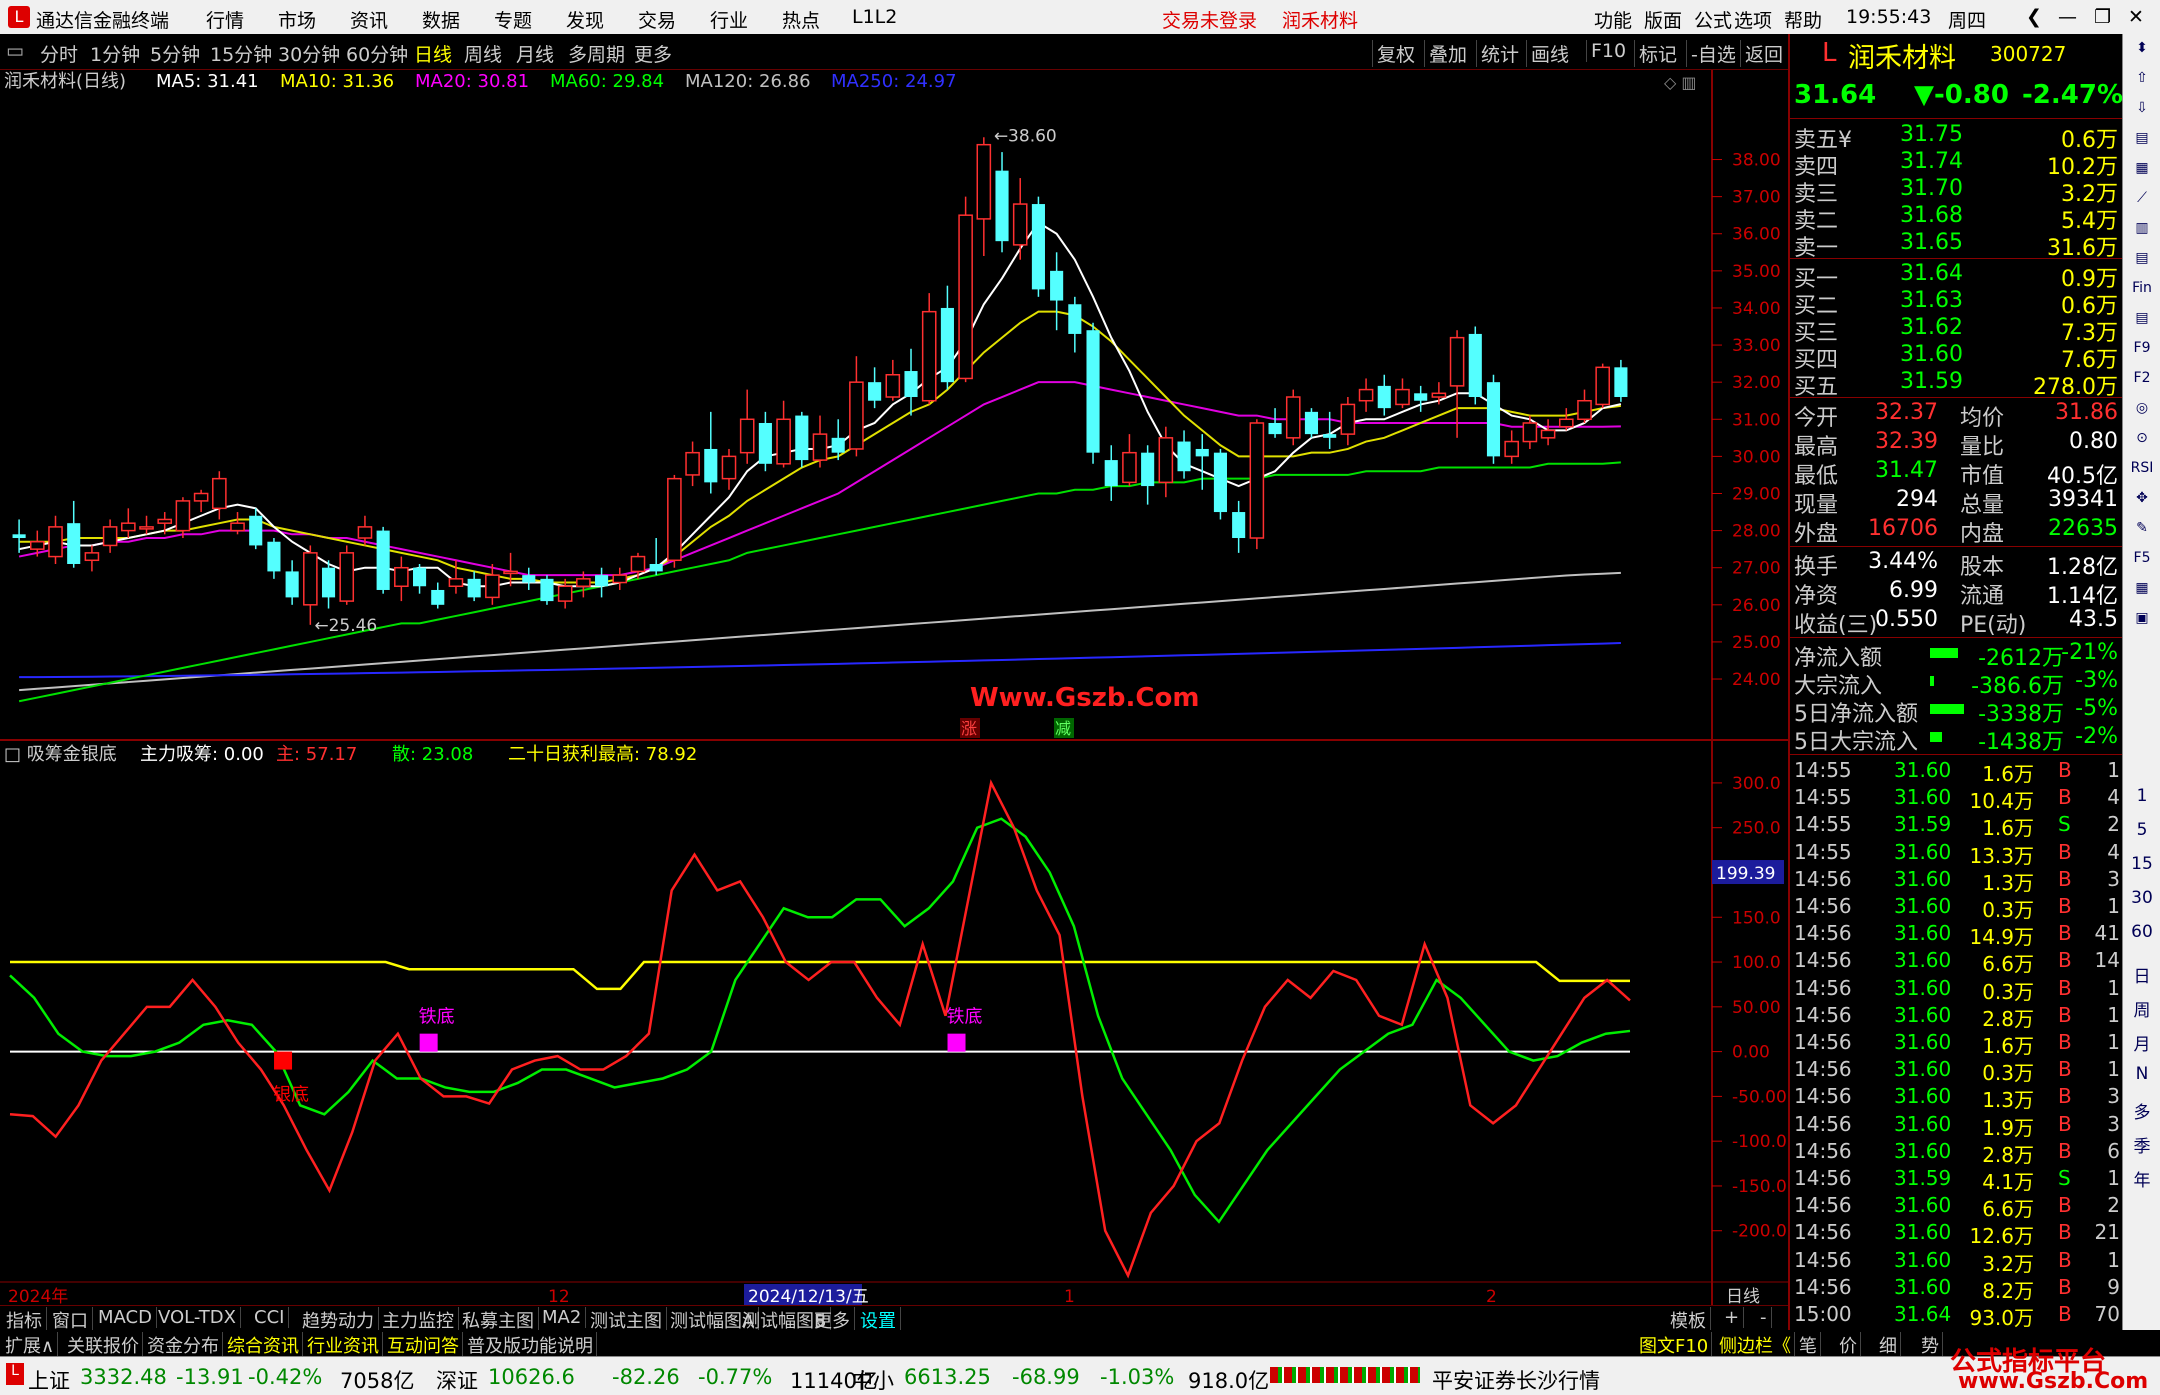  I want to click on ext-tab-6: 普及版功能说明, so click(530, 1345).